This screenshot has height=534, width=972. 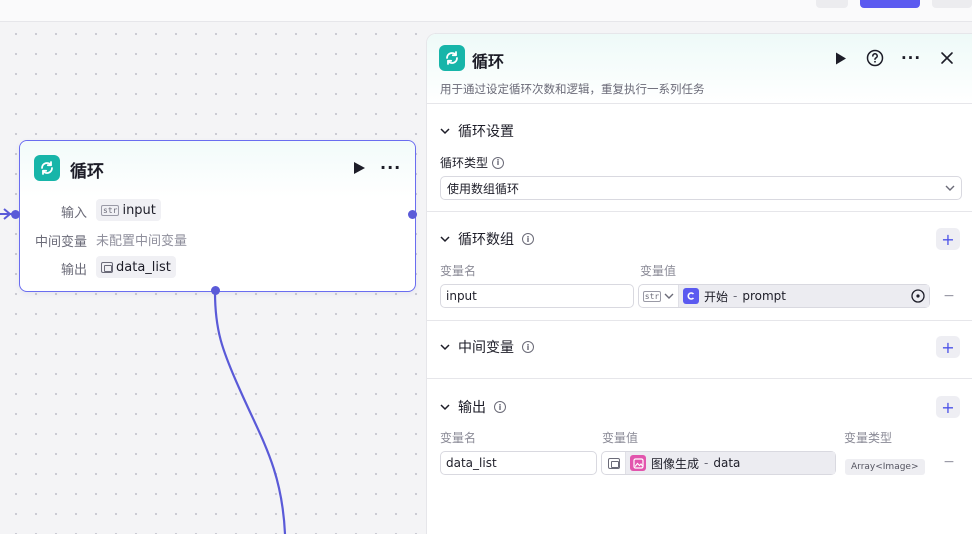 What do you see at coordinates (875, 58) in the screenshot?
I see `help-icon` at bounding box center [875, 58].